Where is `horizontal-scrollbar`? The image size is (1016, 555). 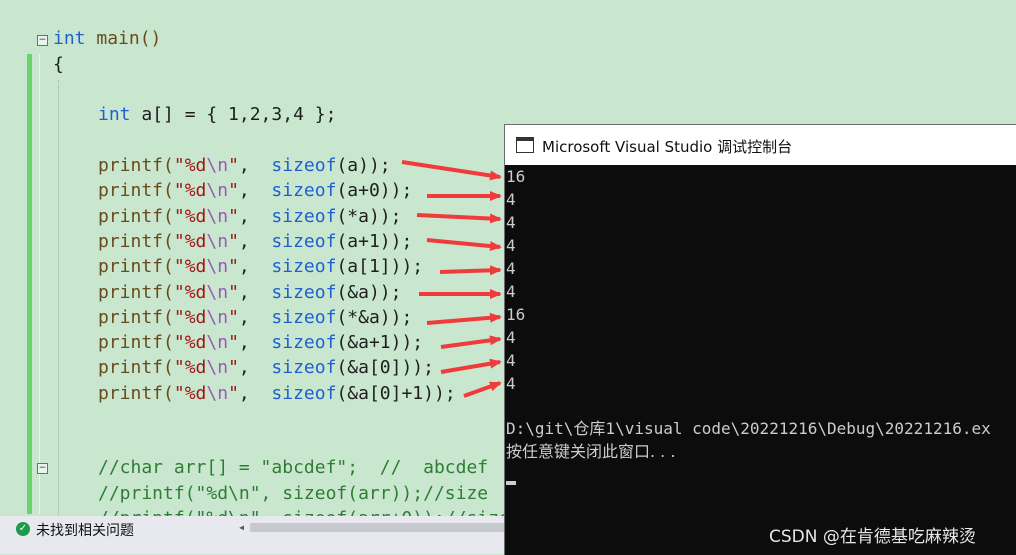
horizontal-scrollbar is located at coordinates (377, 527).